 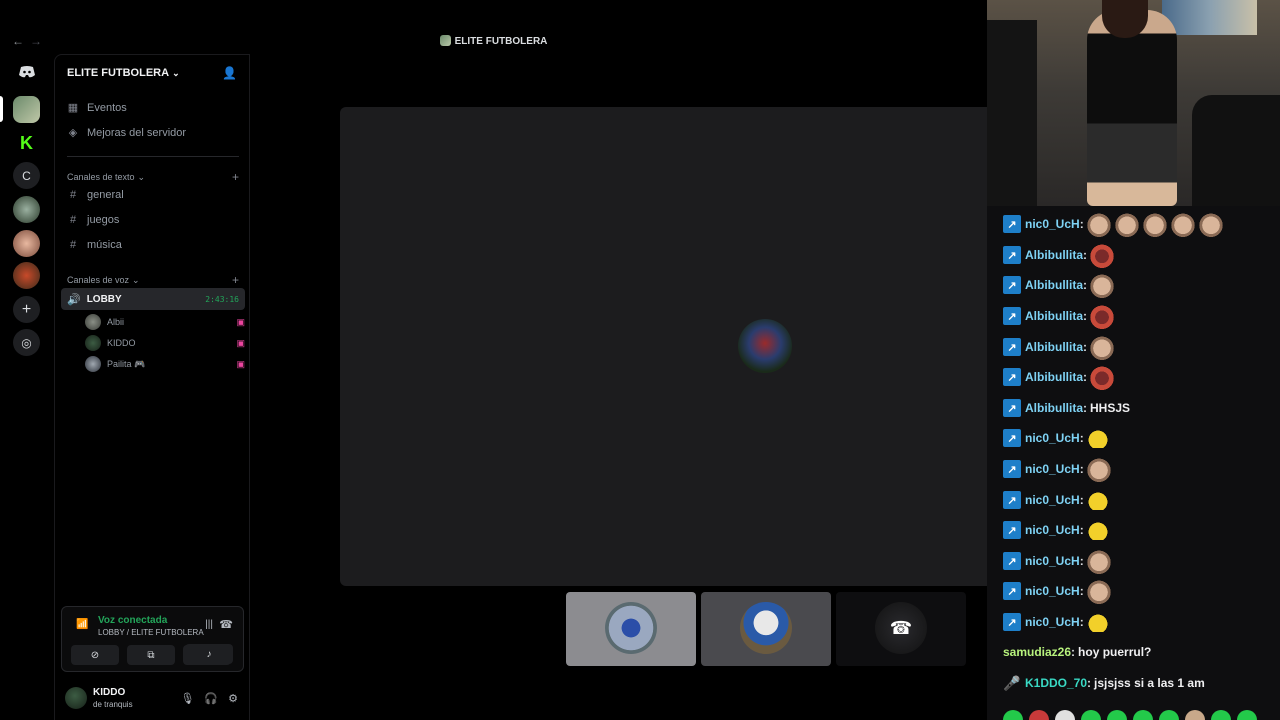 What do you see at coordinates (1149, 683) in the screenshot?
I see `chat-text: jsjsjss si a las 1 am` at bounding box center [1149, 683].